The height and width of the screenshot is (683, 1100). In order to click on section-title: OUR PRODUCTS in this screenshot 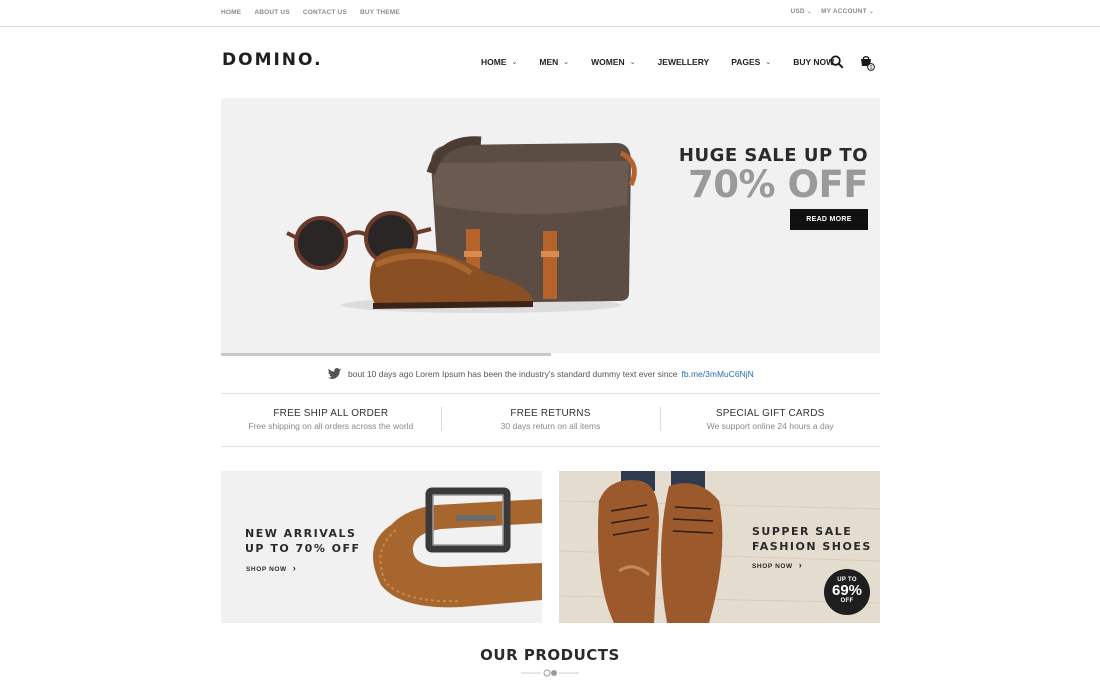, I will do `click(550, 655)`.